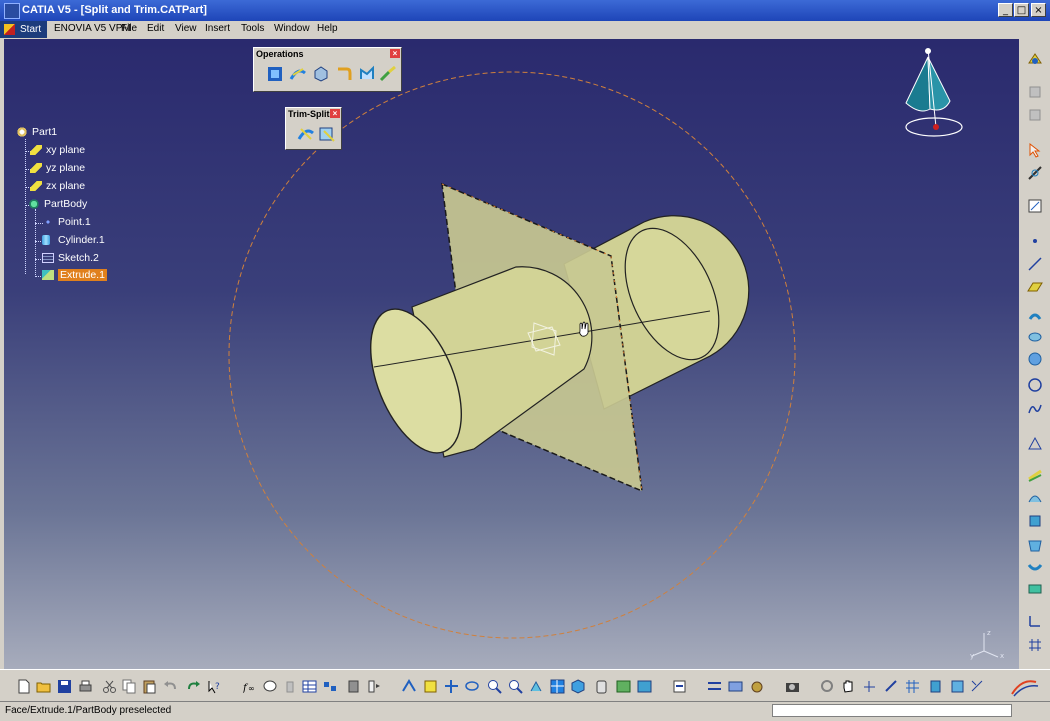 Image resolution: width=1050 pixels, height=721 pixels. I want to click on menu-edit: Edit, so click(155, 28).